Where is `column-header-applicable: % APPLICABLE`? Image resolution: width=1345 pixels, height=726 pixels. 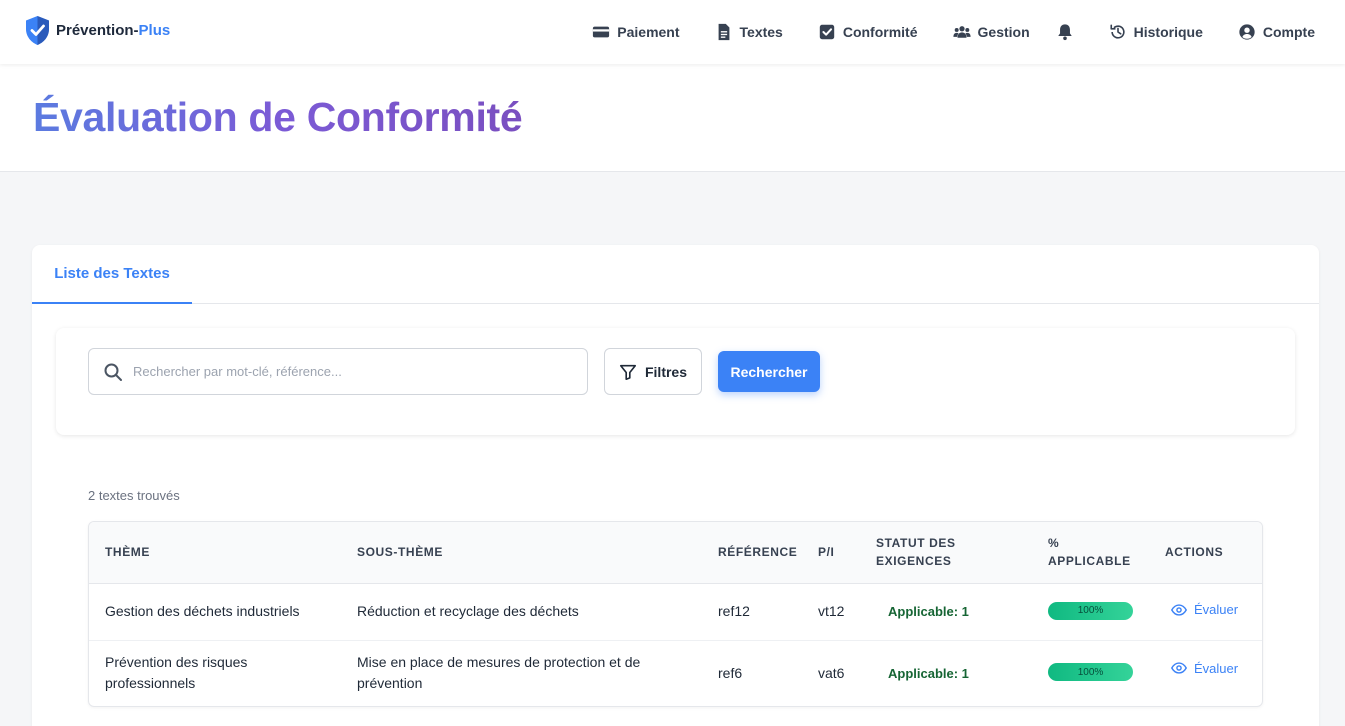
column-header-applicable: % APPLICABLE is located at coordinates (1090, 552).